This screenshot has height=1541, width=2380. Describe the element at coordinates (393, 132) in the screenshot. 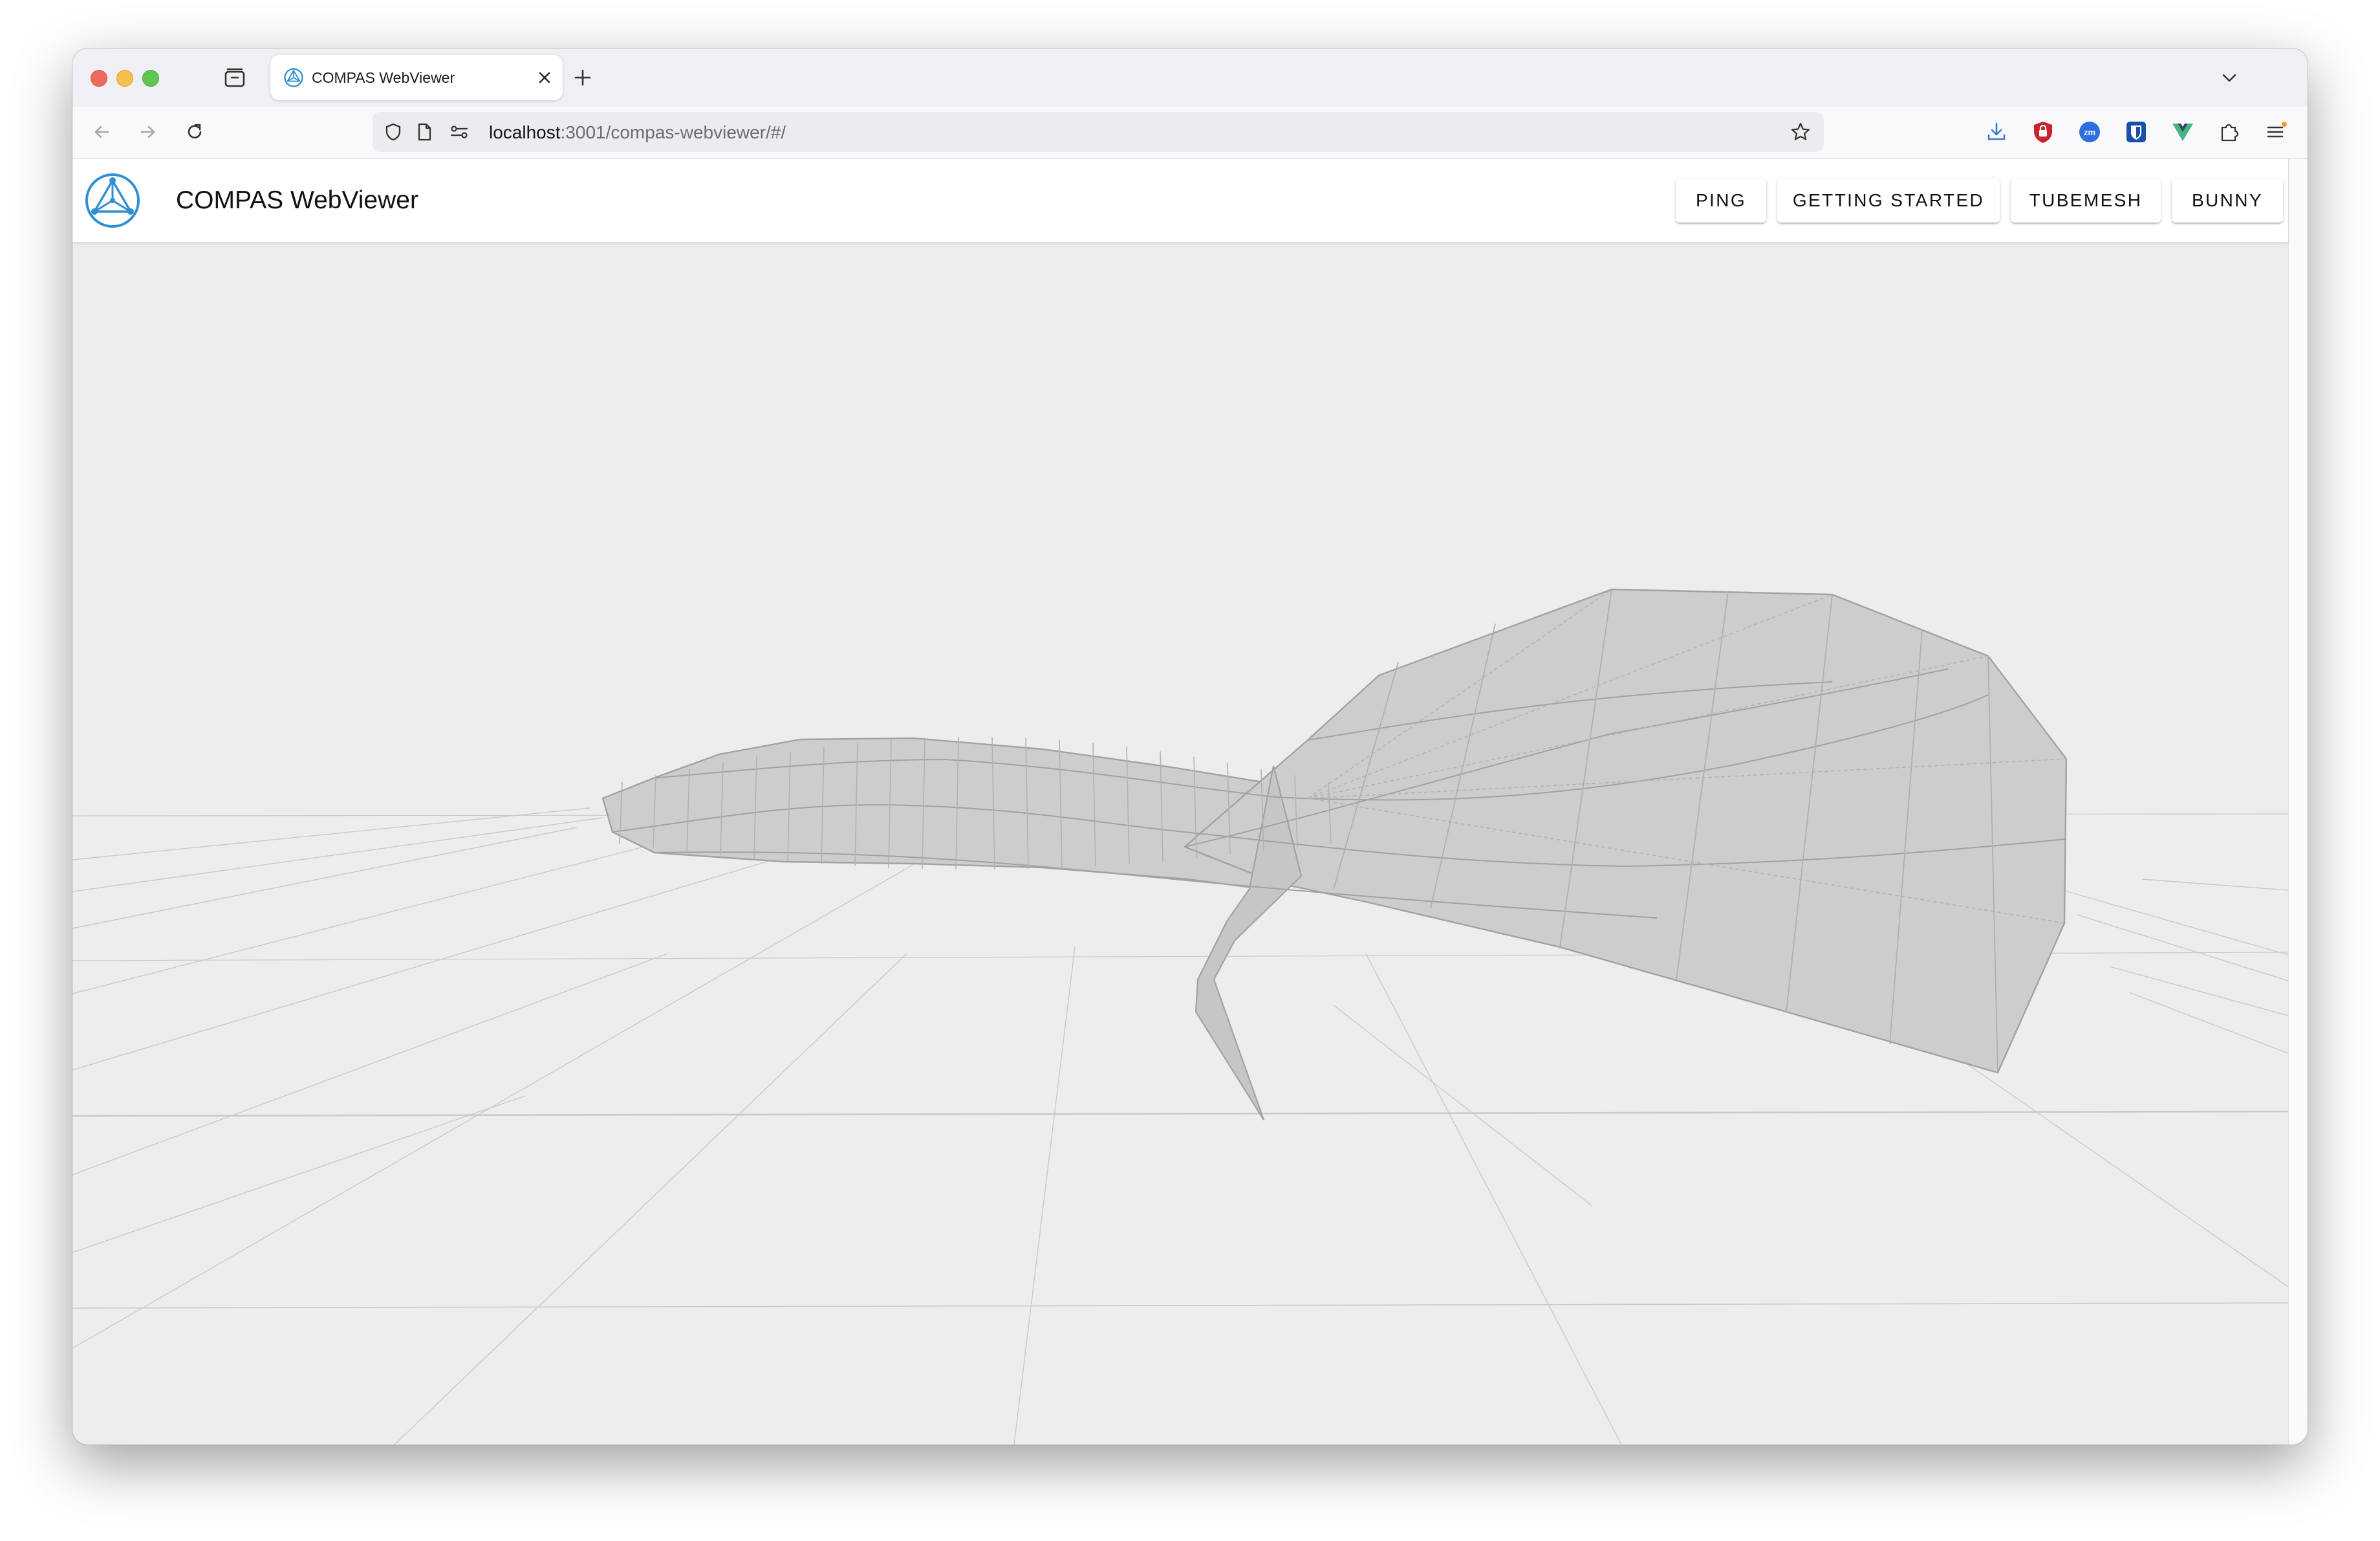

I see `shield-icon` at that location.